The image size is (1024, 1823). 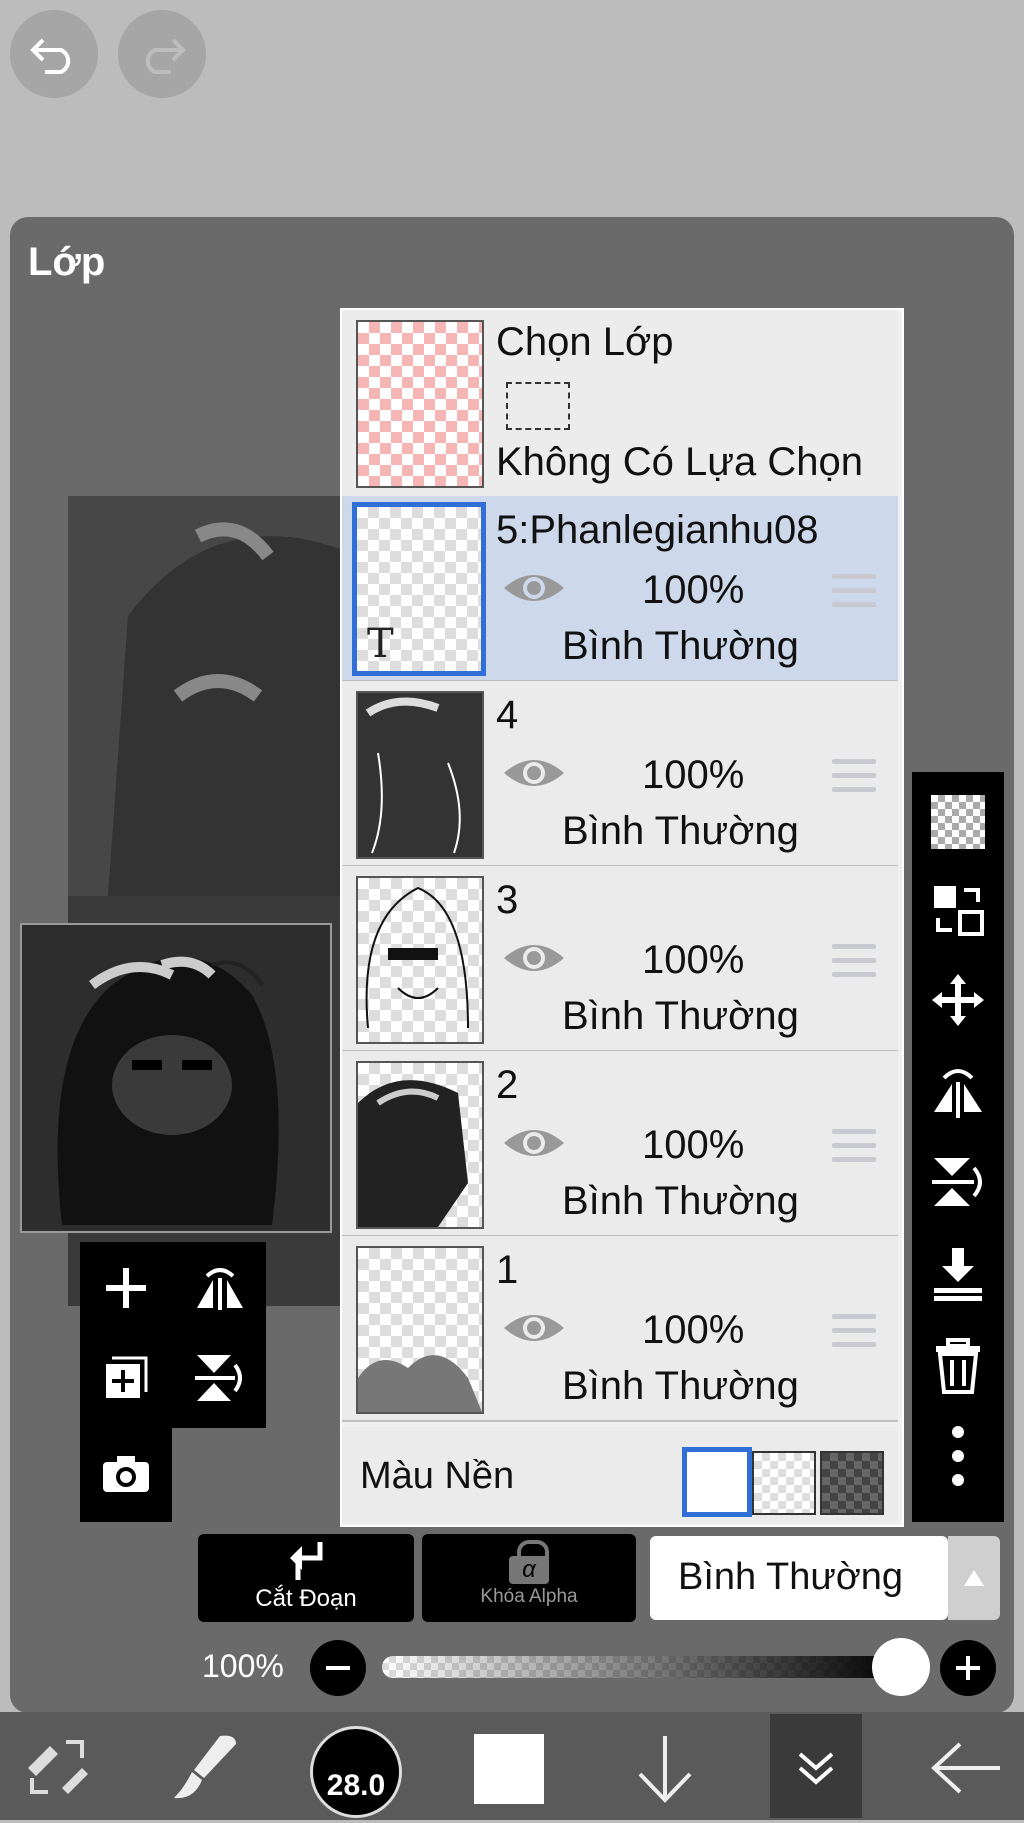 I want to click on panel-title: Lớp, so click(x=67, y=262).